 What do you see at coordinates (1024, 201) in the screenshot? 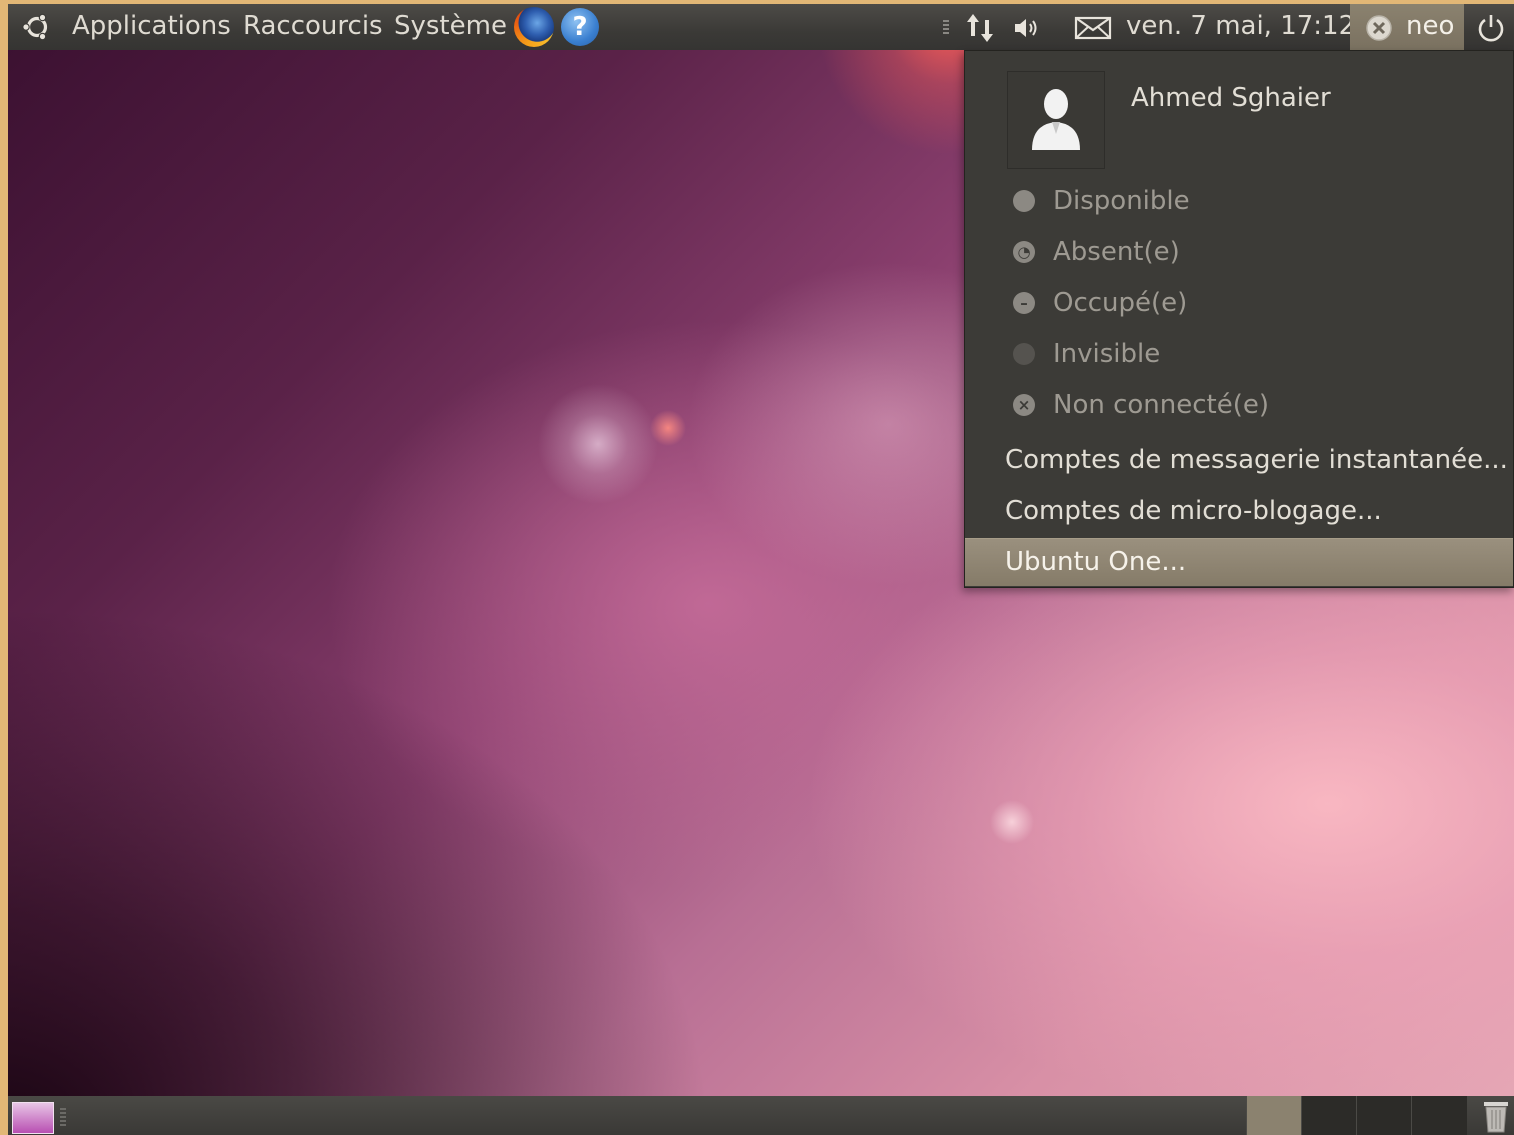
I see `available-icon` at bounding box center [1024, 201].